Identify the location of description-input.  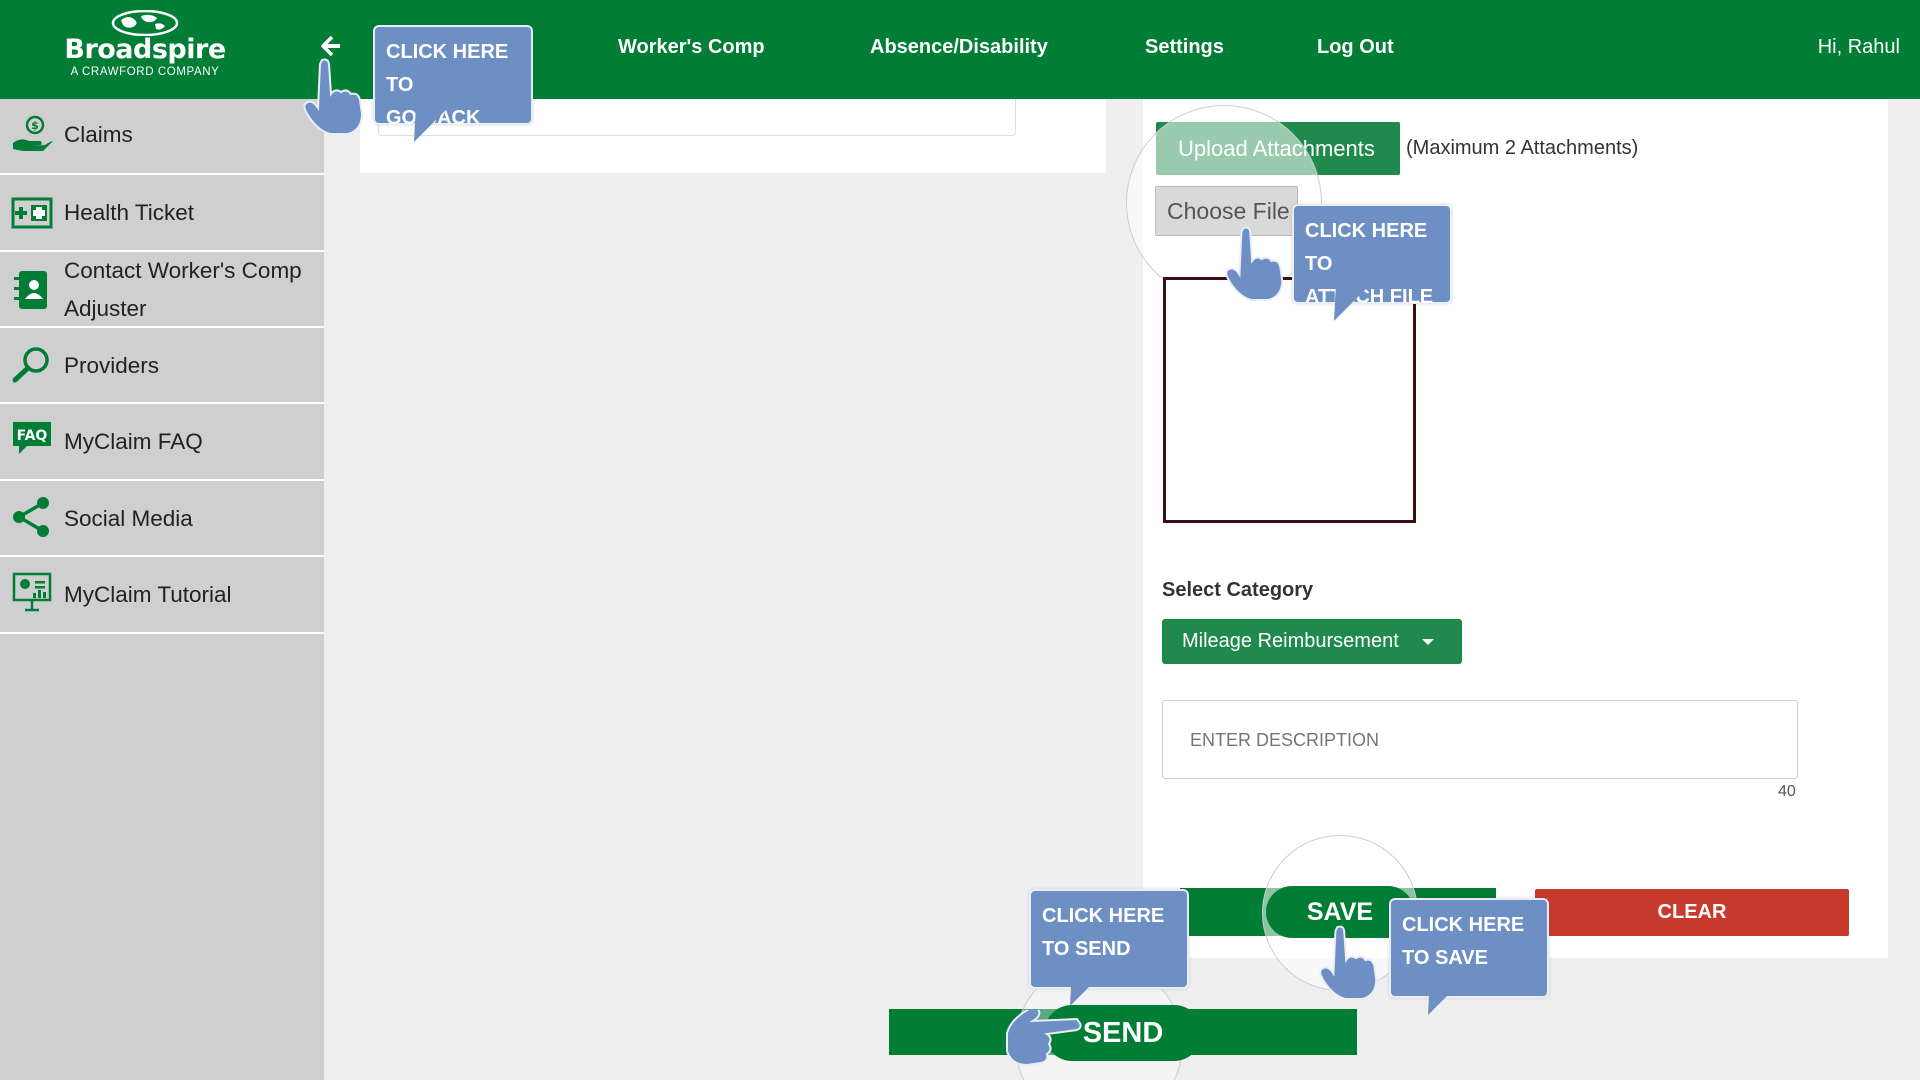
(1480, 739).